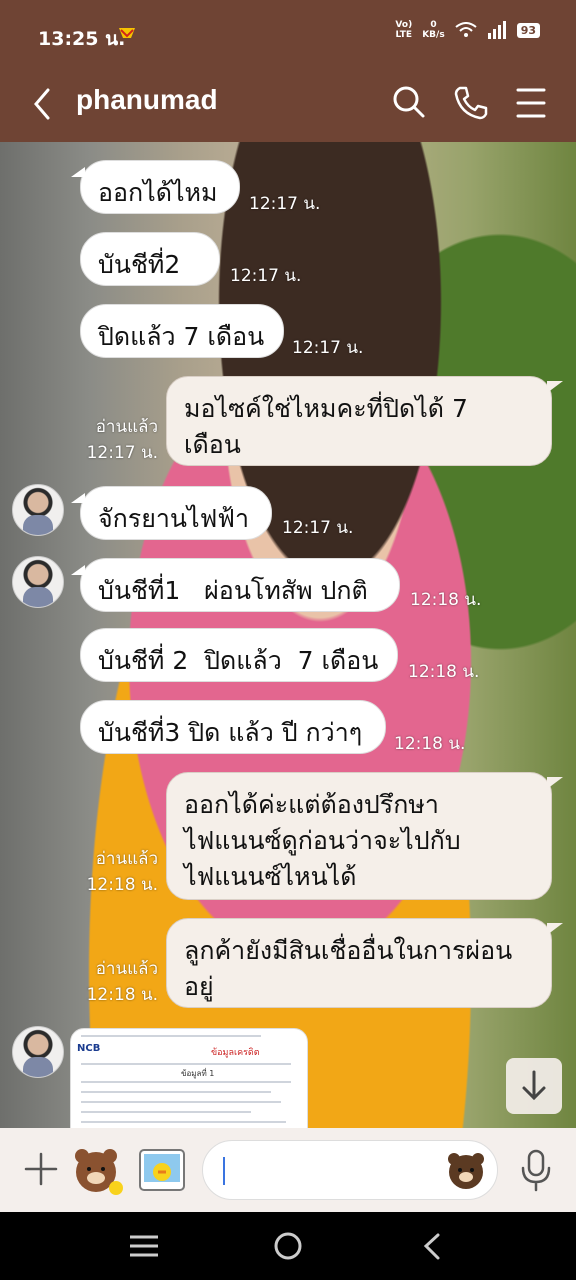 This screenshot has width=576, height=1280. I want to click on notification-icon, so click(127, 33).